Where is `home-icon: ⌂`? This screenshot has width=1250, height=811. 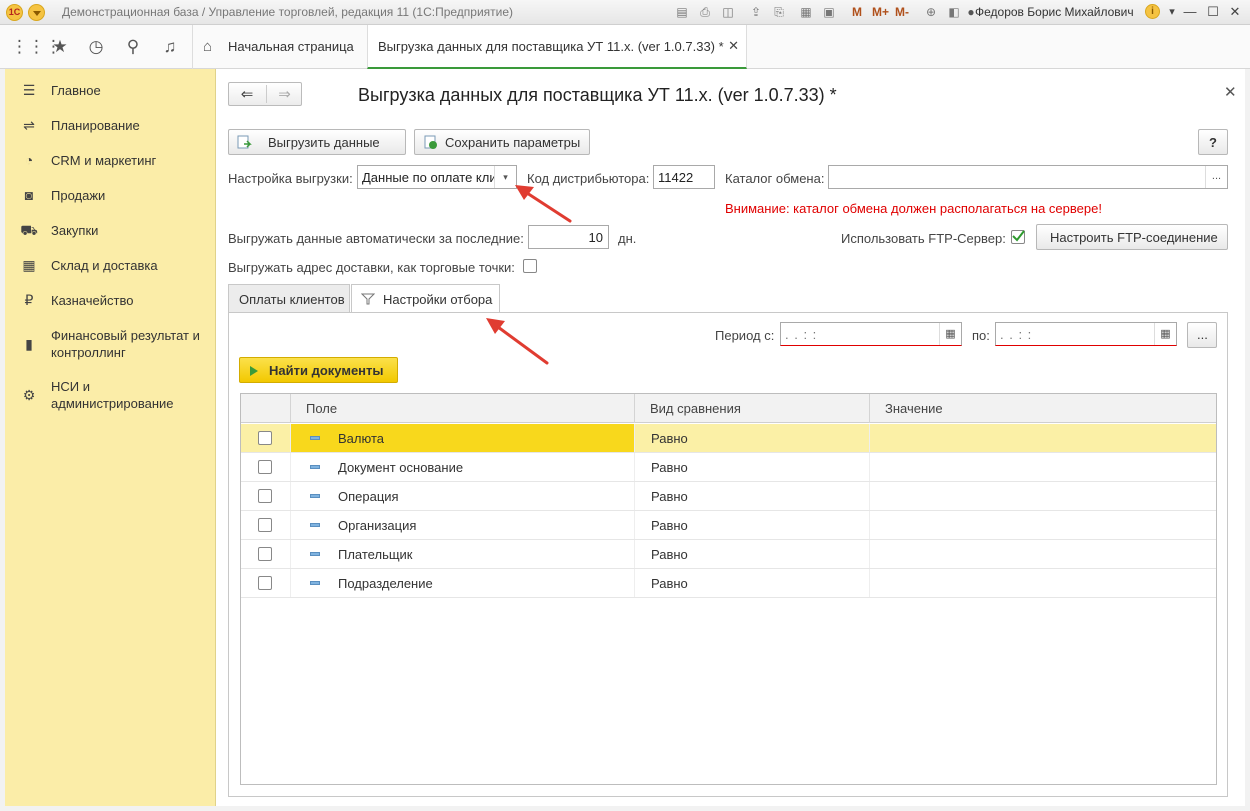 home-icon: ⌂ is located at coordinates (208, 46).